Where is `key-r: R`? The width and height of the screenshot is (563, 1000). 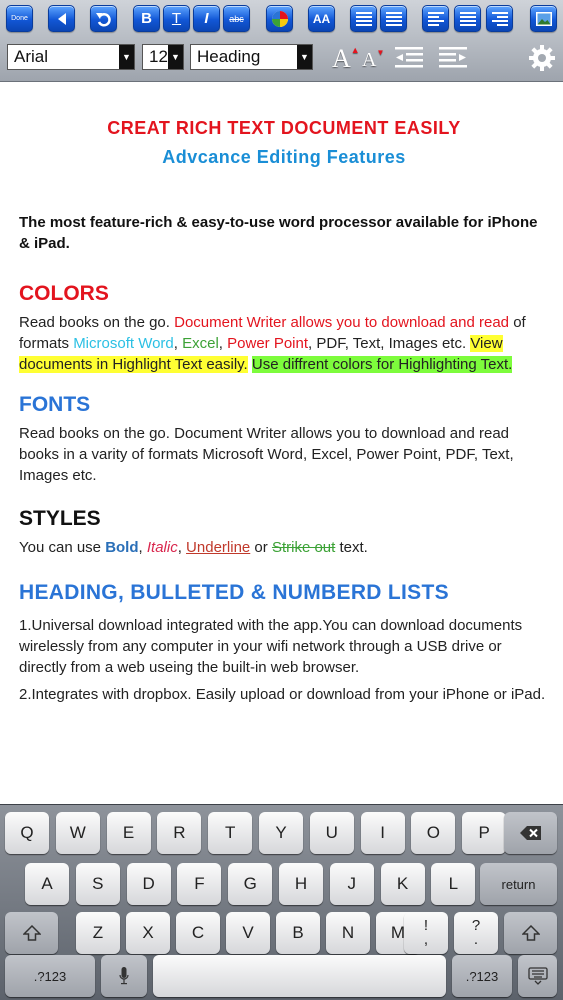 key-r: R is located at coordinates (179, 833).